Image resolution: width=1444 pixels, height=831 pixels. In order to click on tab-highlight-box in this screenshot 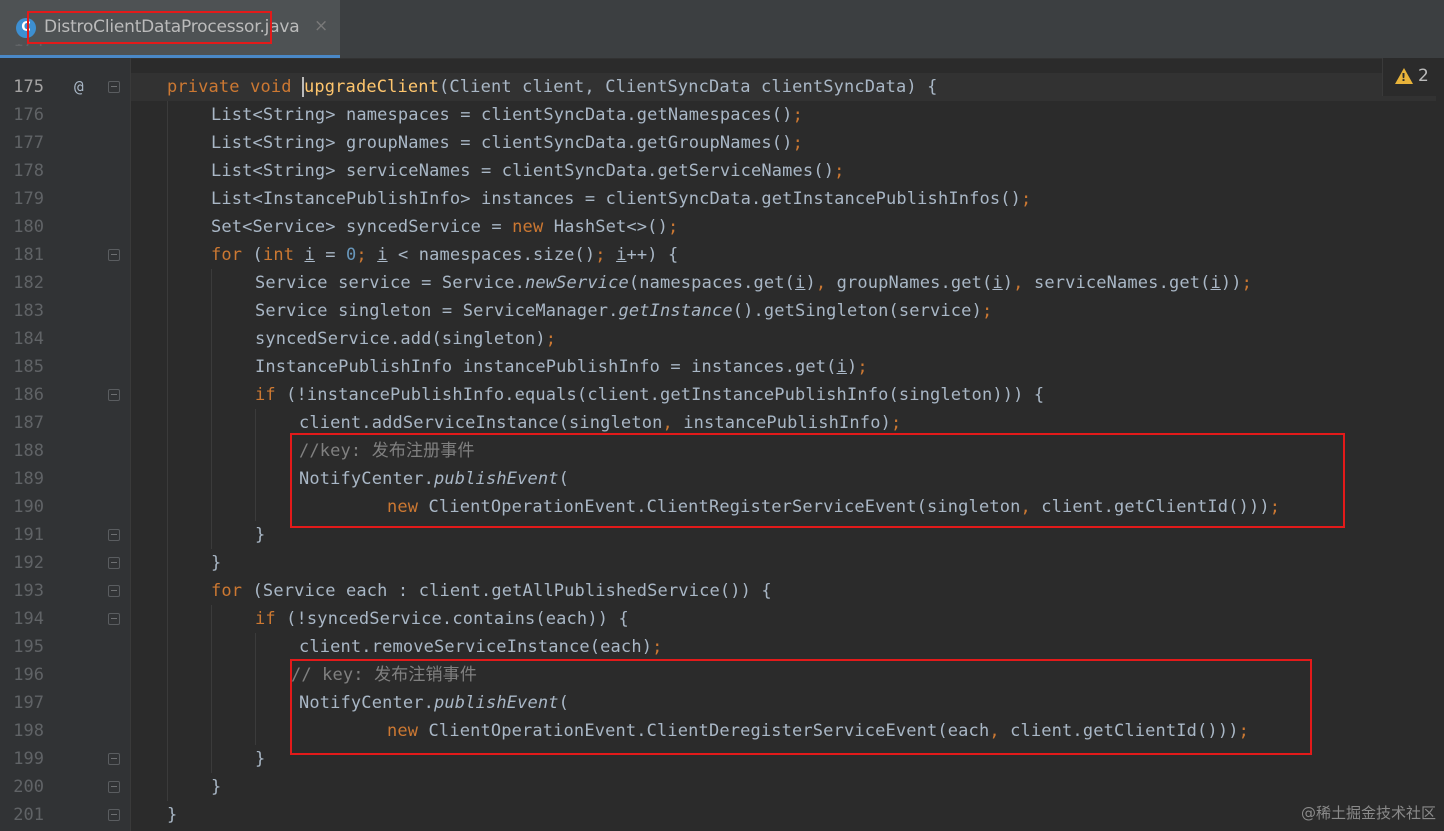, I will do `click(149, 27)`.